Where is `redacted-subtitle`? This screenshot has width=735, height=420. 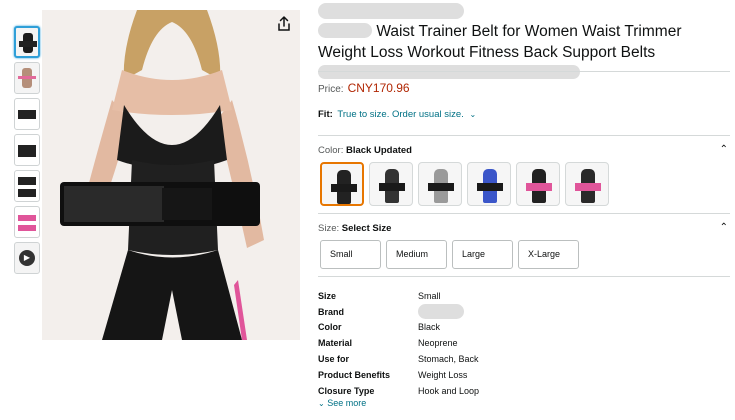
redacted-subtitle is located at coordinates (449, 72).